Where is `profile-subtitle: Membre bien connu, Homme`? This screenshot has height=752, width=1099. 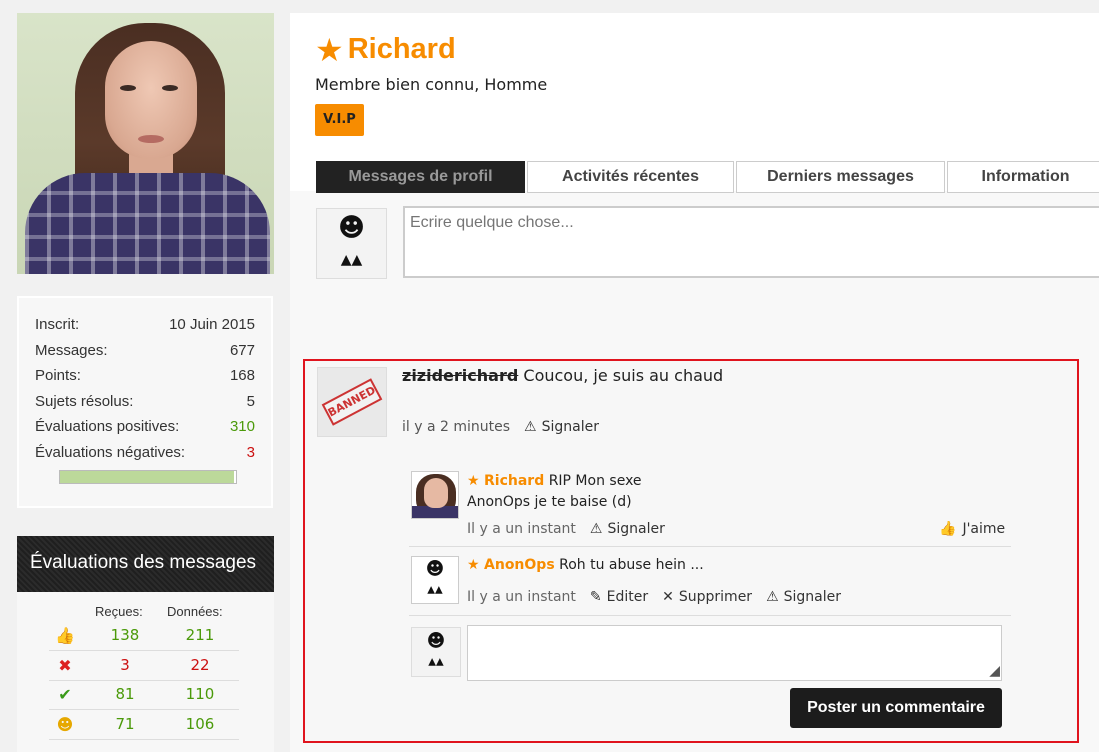 profile-subtitle: Membre bien connu, Homme is located at coordinates (431, 84).